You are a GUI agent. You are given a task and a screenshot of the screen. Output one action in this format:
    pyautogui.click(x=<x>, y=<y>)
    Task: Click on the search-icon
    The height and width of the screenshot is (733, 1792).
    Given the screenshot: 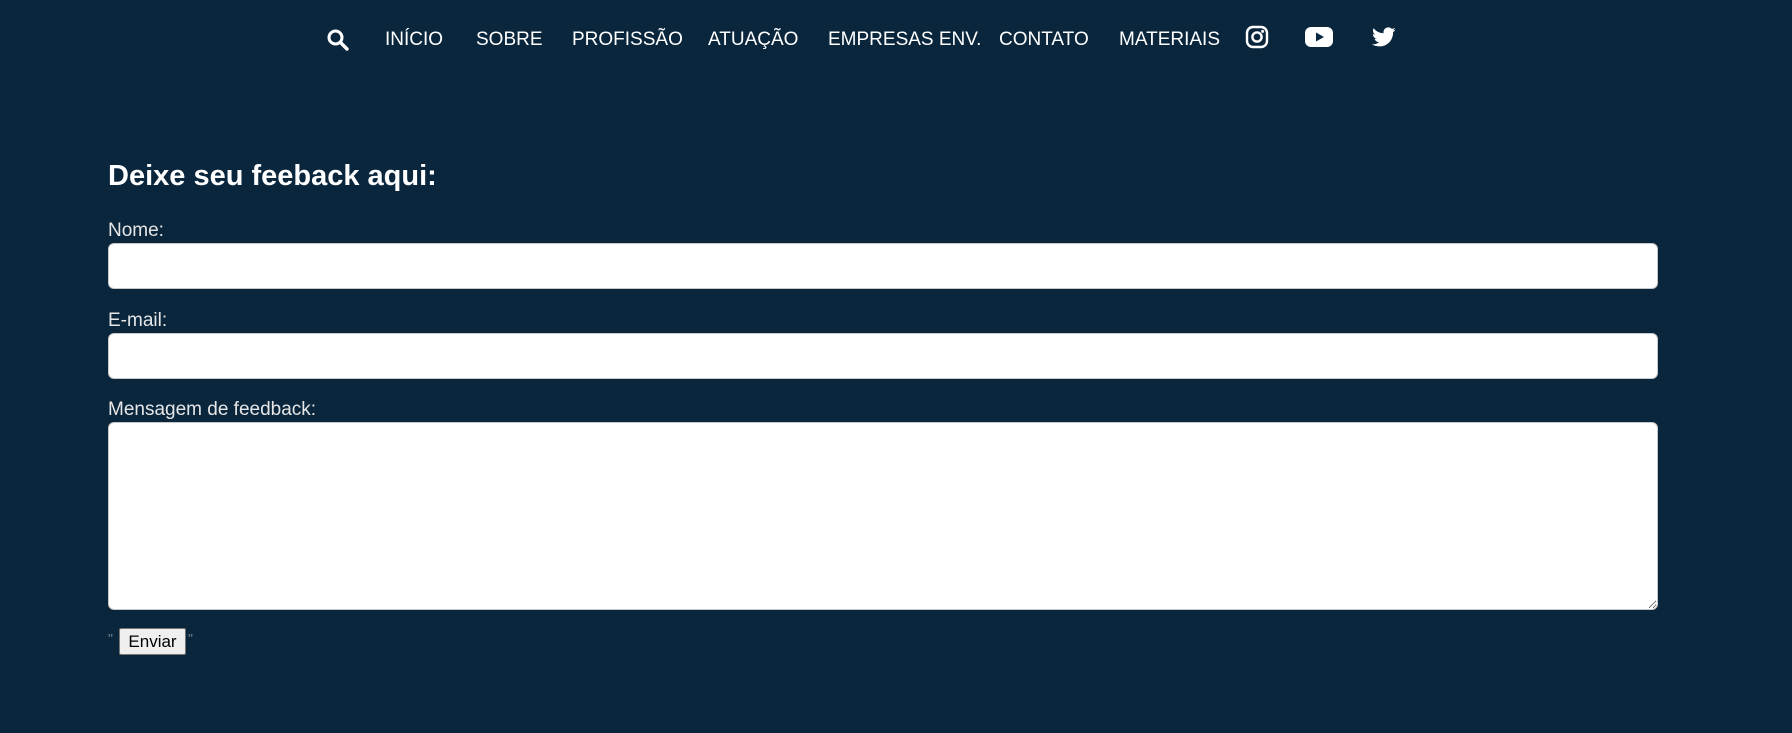 What is the action you would take?
    pyautogui.click(x=338, y=40)
    